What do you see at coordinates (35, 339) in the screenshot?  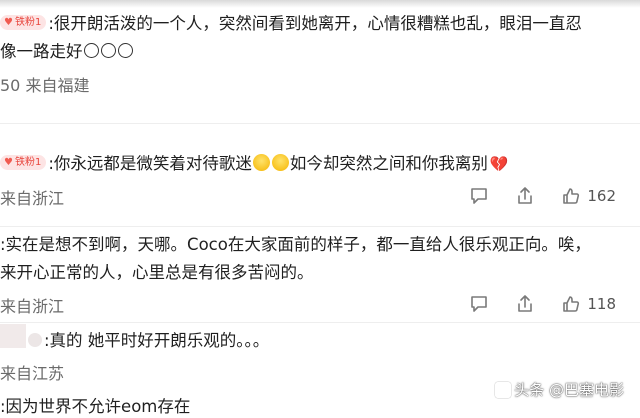 I see `avatar` at bounding box center [35, 339].